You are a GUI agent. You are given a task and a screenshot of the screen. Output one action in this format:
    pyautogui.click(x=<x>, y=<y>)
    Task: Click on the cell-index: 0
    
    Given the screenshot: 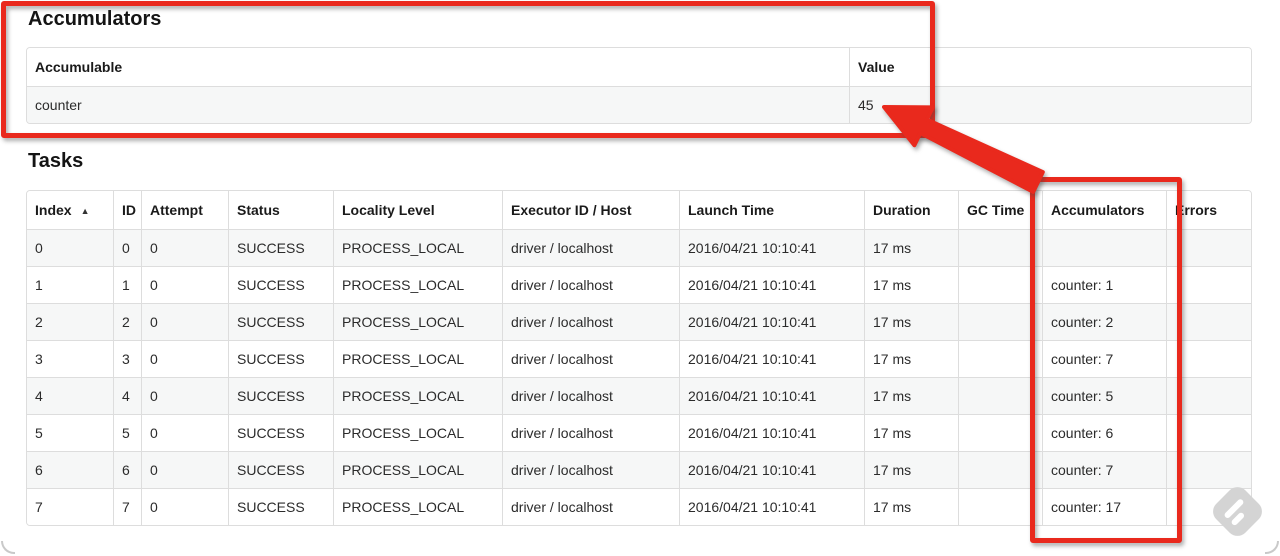 What is the action you would take?
    pyautogui.click(x=70, y=247)
    